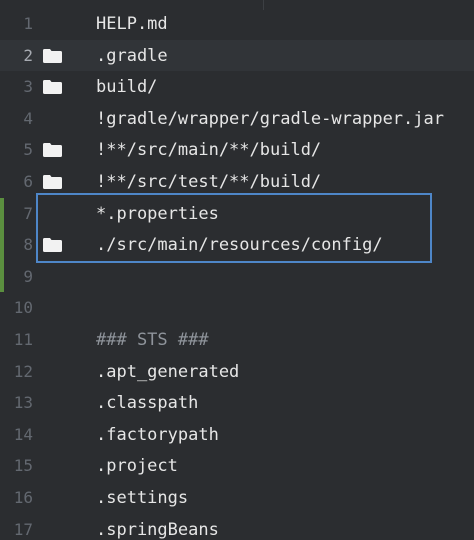 The image size is (474, 540). I want to click on editor-line: 5 !**/src/main/**/build/, so click(237, 150).